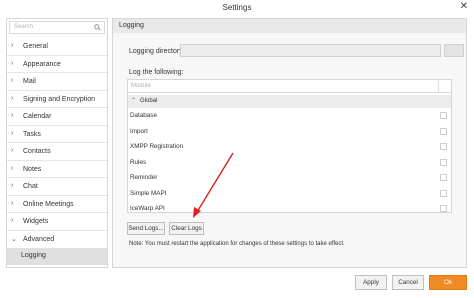 This screenshot has height=298, width=474. What do you see at coordinates (464, 6) in the screenshot?
I see `close-icon: ✕` at bounding box center [464, 6].